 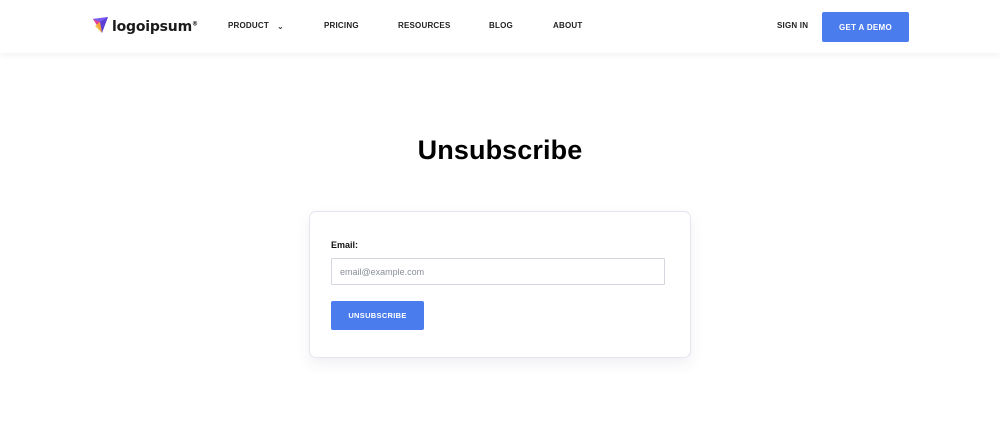 I want to click on unsubscribe-form-card: Email: UNSUBSCRIBE, so click(x=500, y=284).